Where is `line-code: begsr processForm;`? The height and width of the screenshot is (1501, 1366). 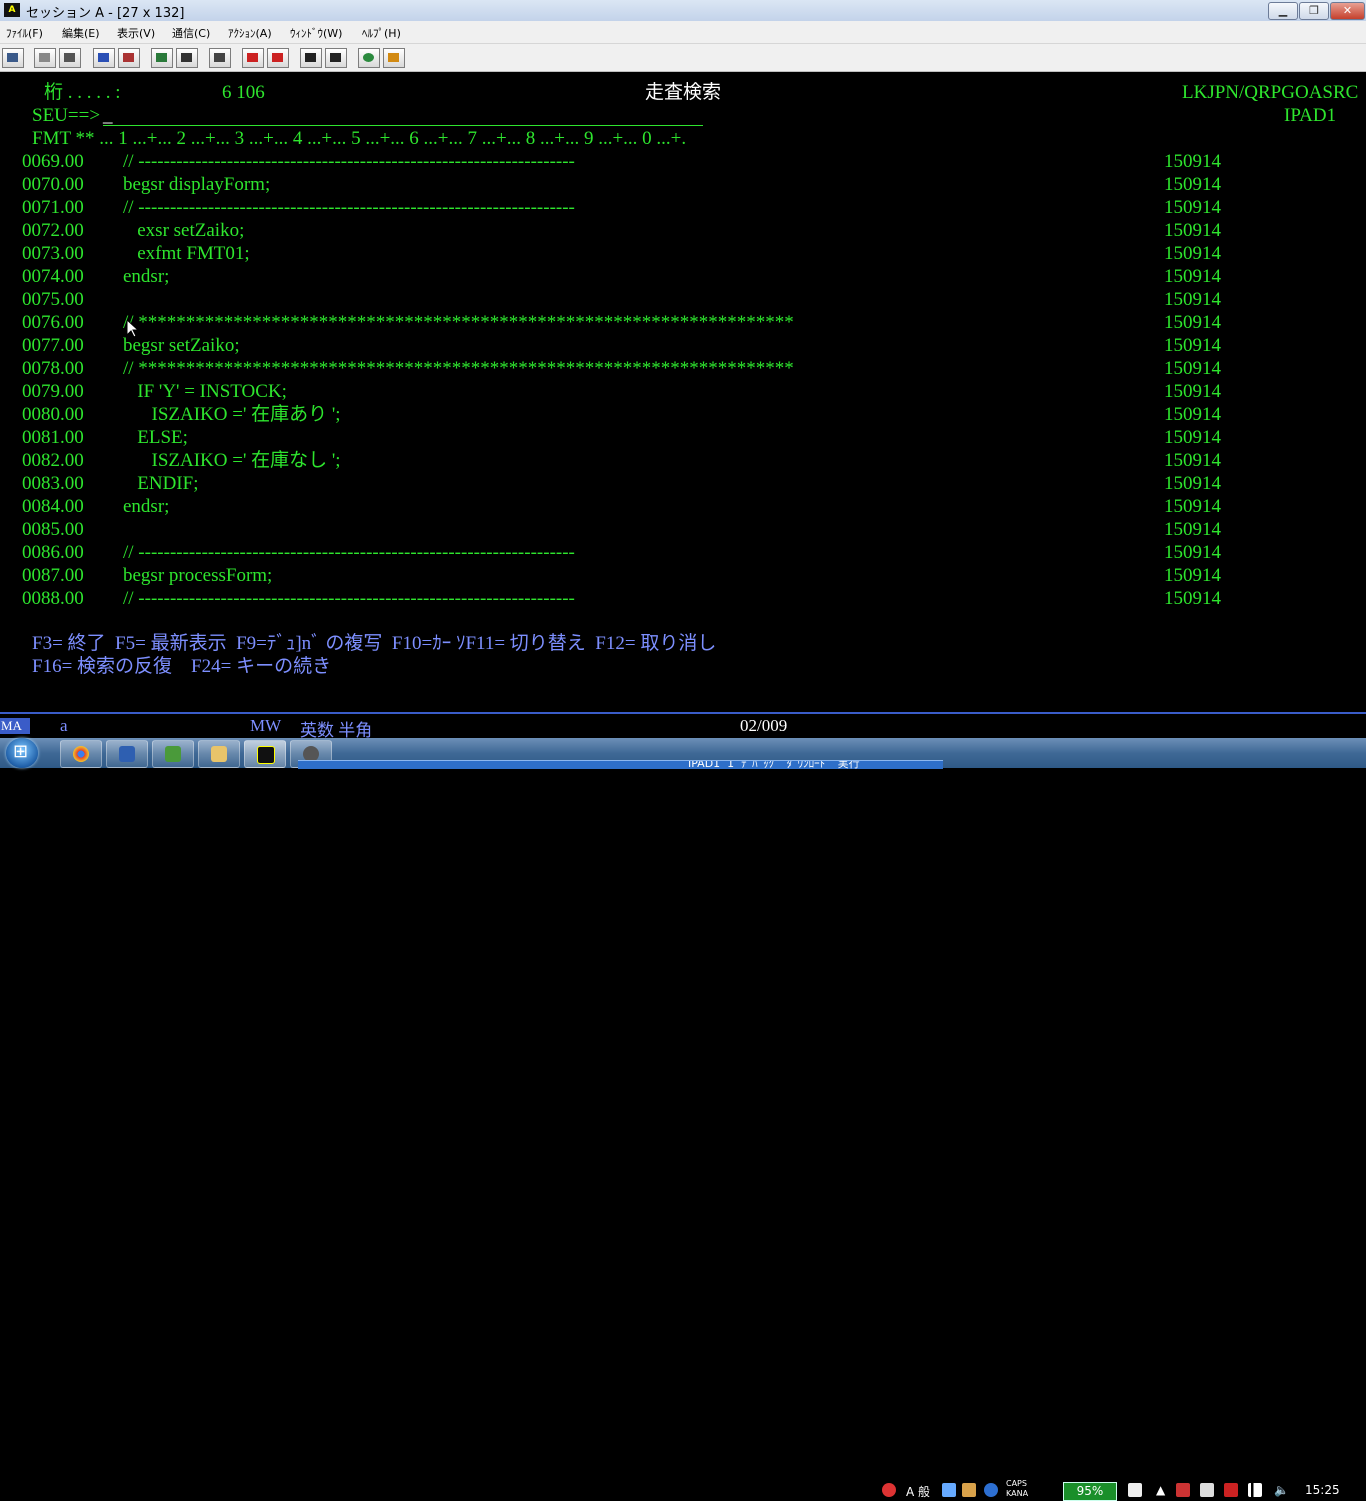 line-code: begsr processForm; is located at coordinates (197, 576).